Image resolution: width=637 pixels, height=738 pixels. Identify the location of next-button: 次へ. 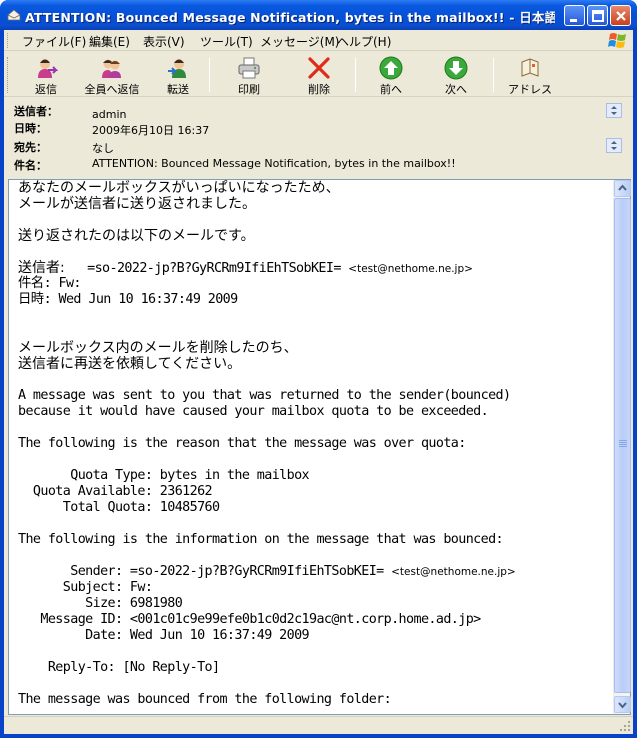
(456, 75).